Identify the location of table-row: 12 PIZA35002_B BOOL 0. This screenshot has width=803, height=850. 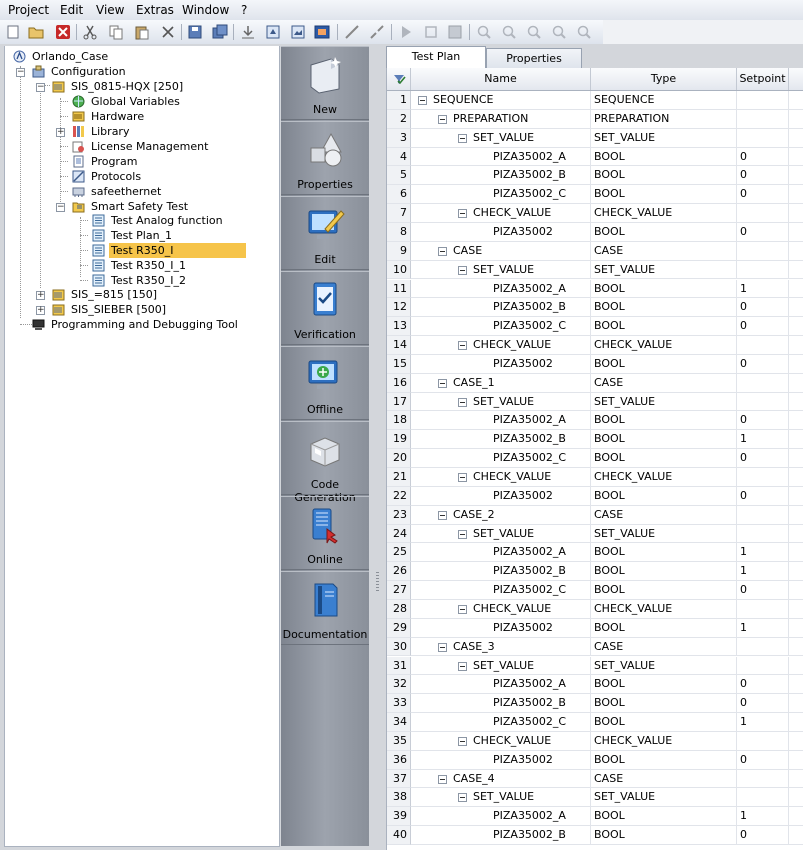
(595, 308).